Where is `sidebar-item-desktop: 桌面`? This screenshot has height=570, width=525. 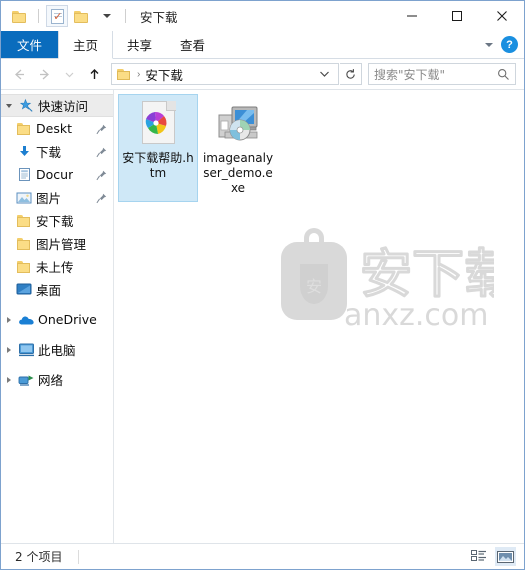
sidebar-item-desktop: 桌面 is located at coordinates (57, 289).